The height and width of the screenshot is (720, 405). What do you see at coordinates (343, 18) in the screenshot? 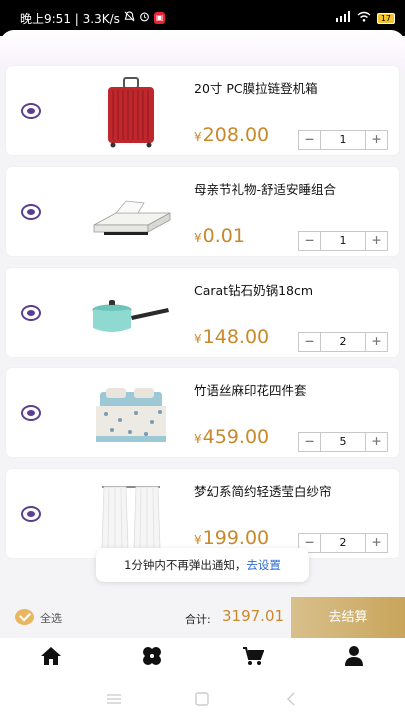
I see `signal-icon` at bounding box center [343, 18].